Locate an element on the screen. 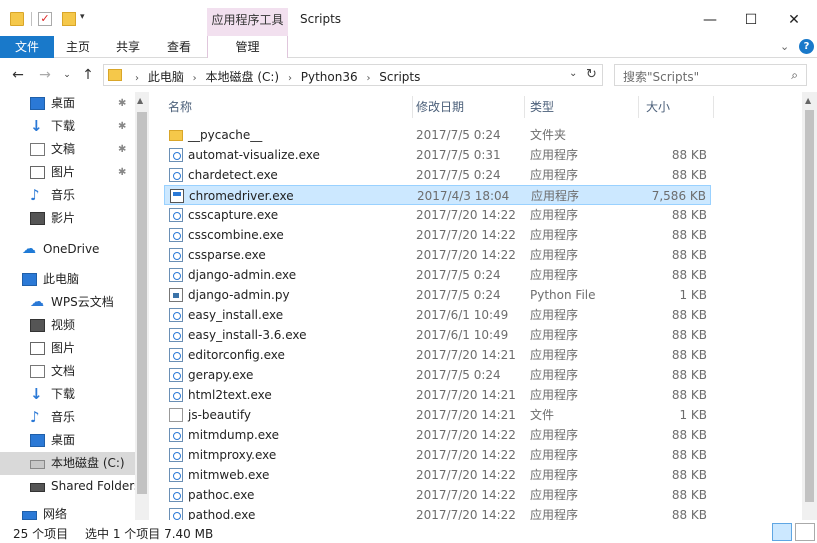 Image resolution: width=817 pixels, height=543 pixels. table-row: __pycache__ 2017/7/5 0:24 文件夹 is located at coordinates (437, 135).